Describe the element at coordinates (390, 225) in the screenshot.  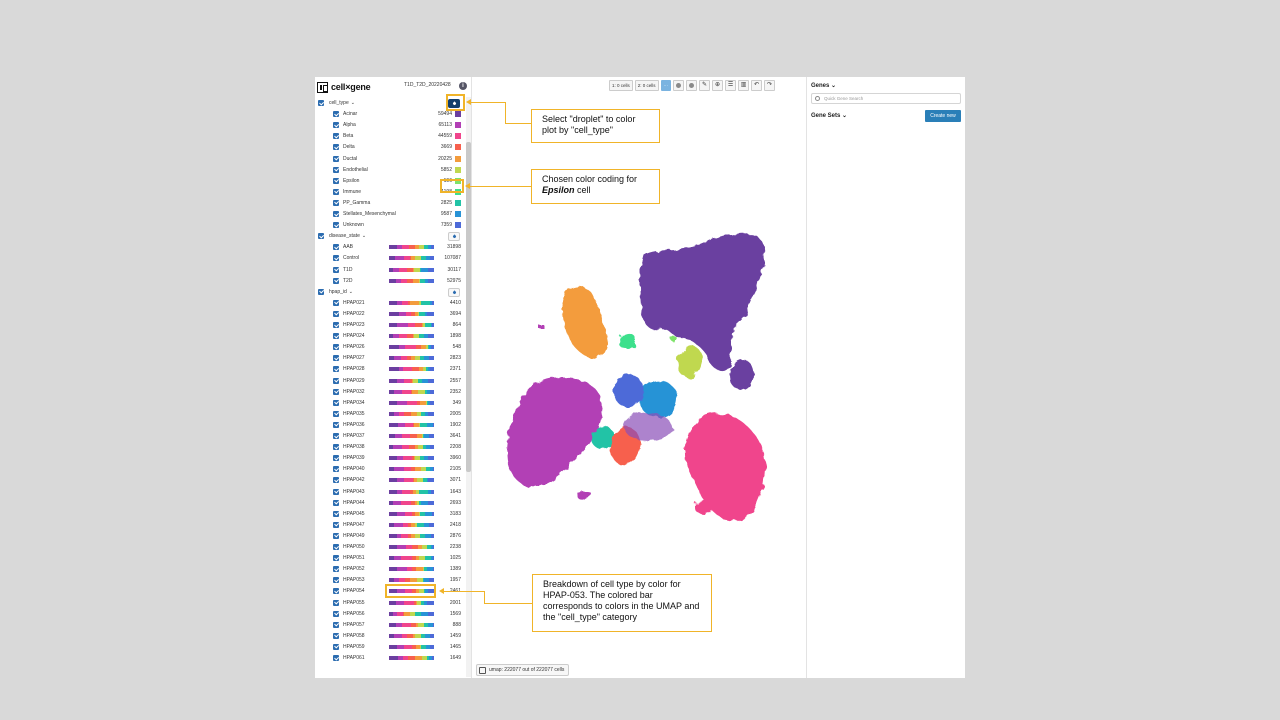
I see `category-value-cell-type: Unknown 7359` at that location.